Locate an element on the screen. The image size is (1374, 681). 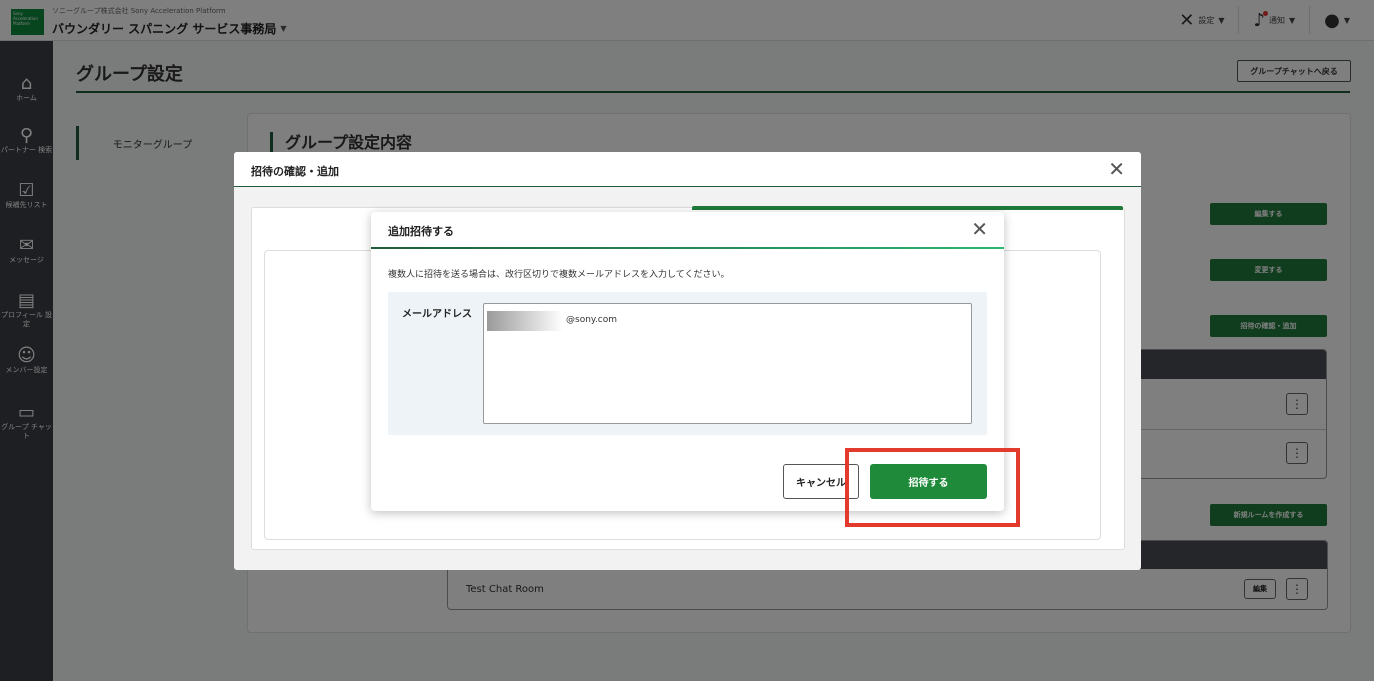
email-form: メールアドレス @sony.com is located at coordinates (687, 363).